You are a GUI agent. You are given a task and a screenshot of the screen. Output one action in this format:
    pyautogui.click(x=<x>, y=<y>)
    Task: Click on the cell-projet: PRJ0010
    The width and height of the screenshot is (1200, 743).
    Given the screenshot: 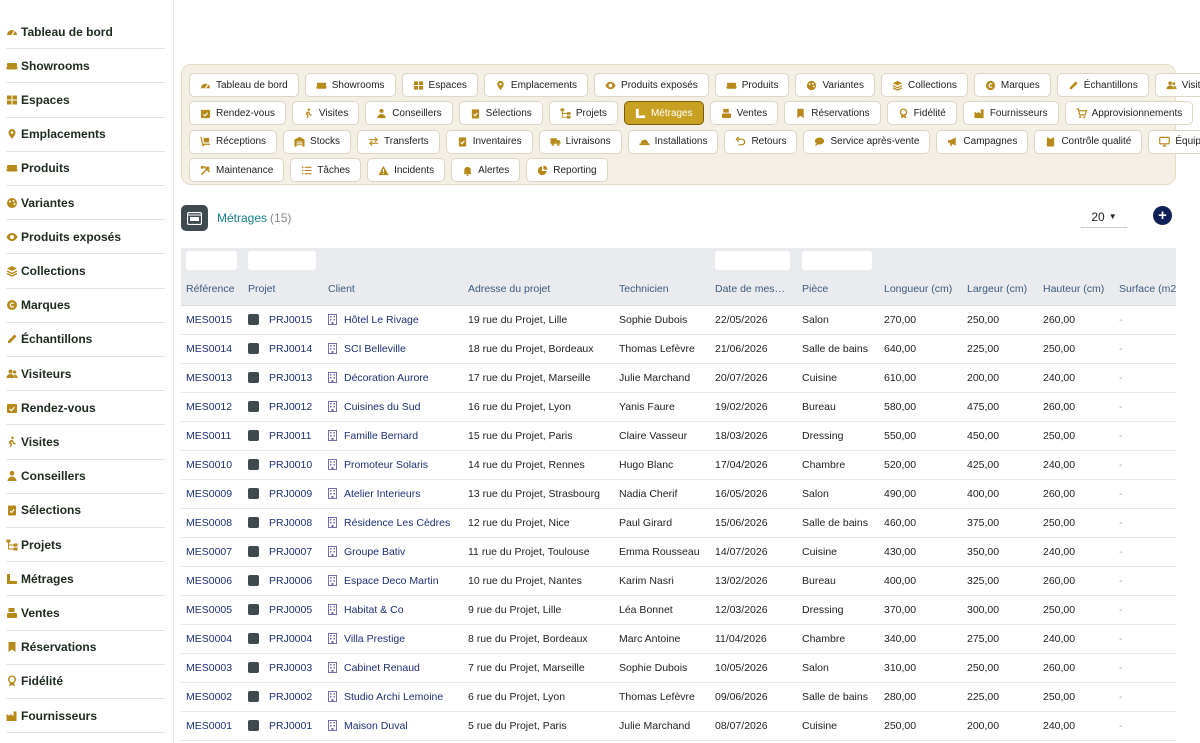 What is the action you would take?
    pyautogui.click(x=280, y=464)
    